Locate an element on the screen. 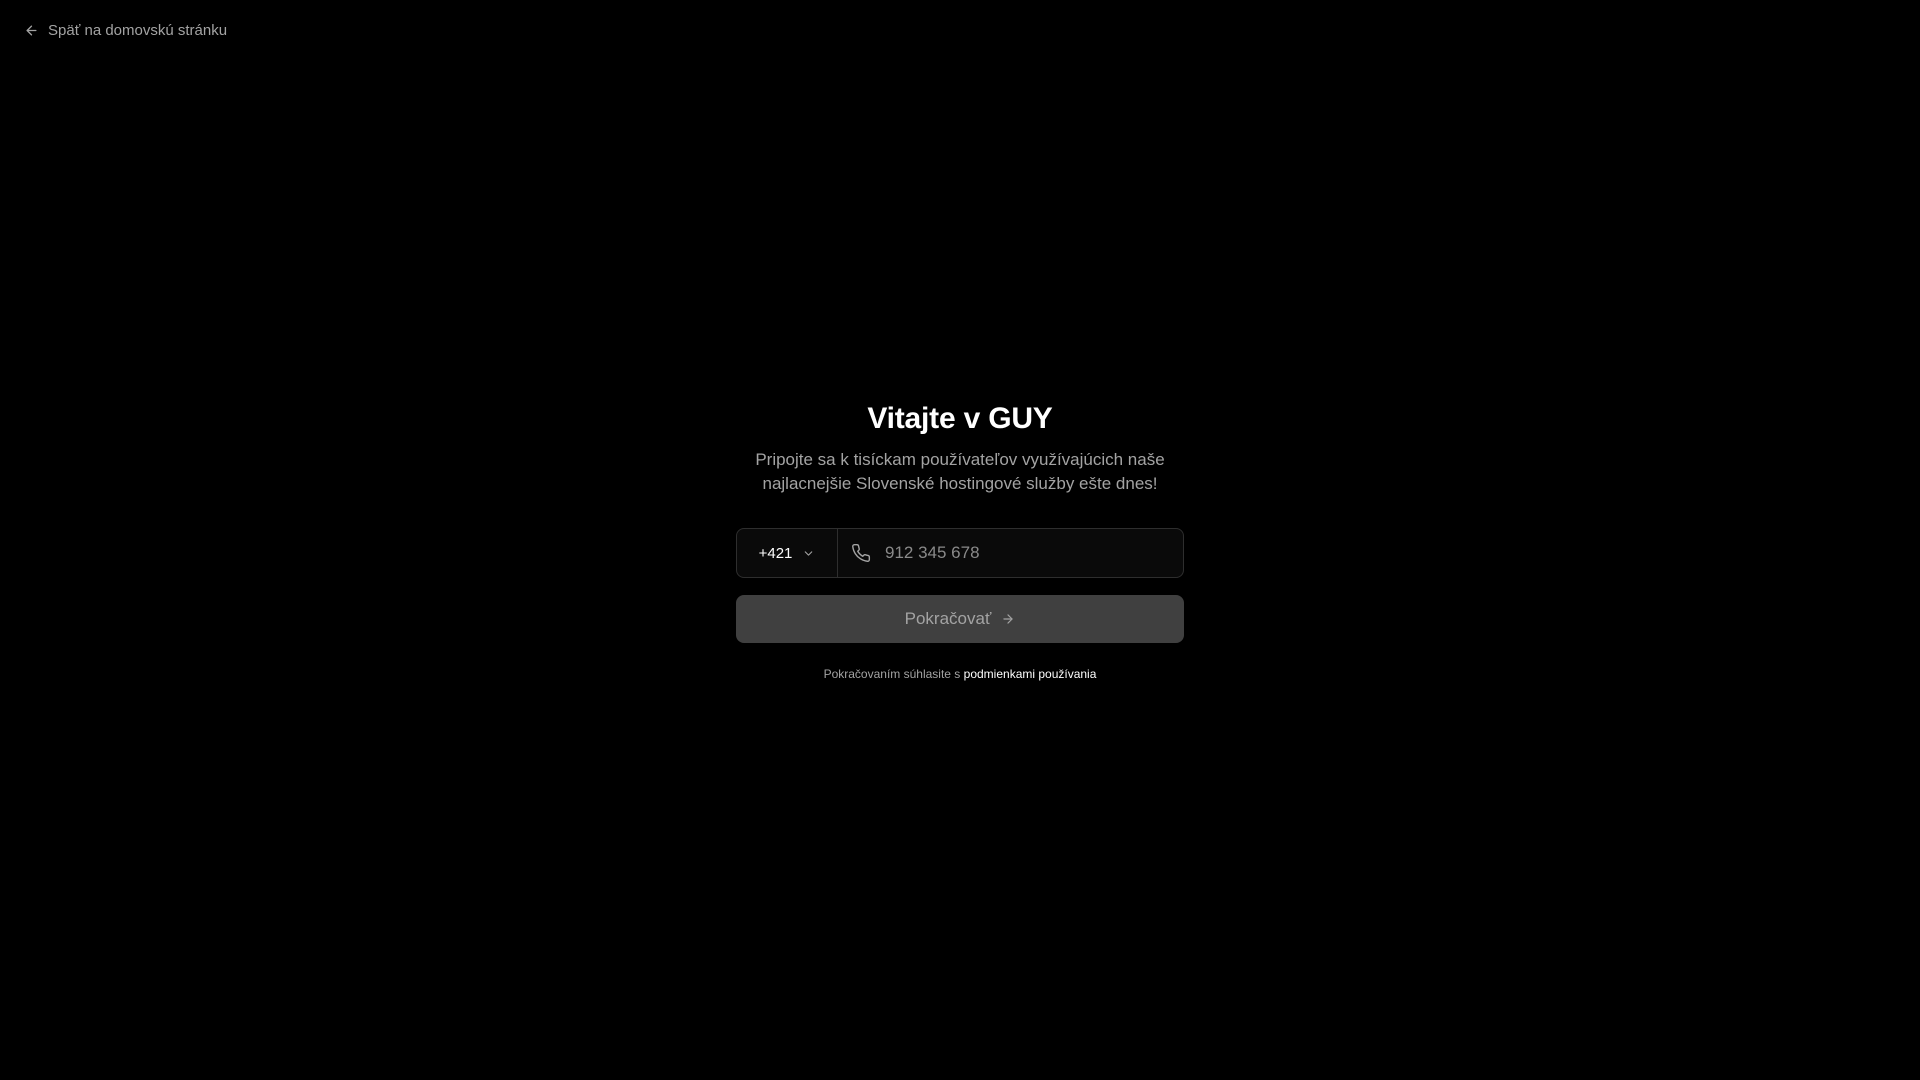 This screenshot has width=1920, height=1080. chevron-down-icon is located at coordinates (808, 553).